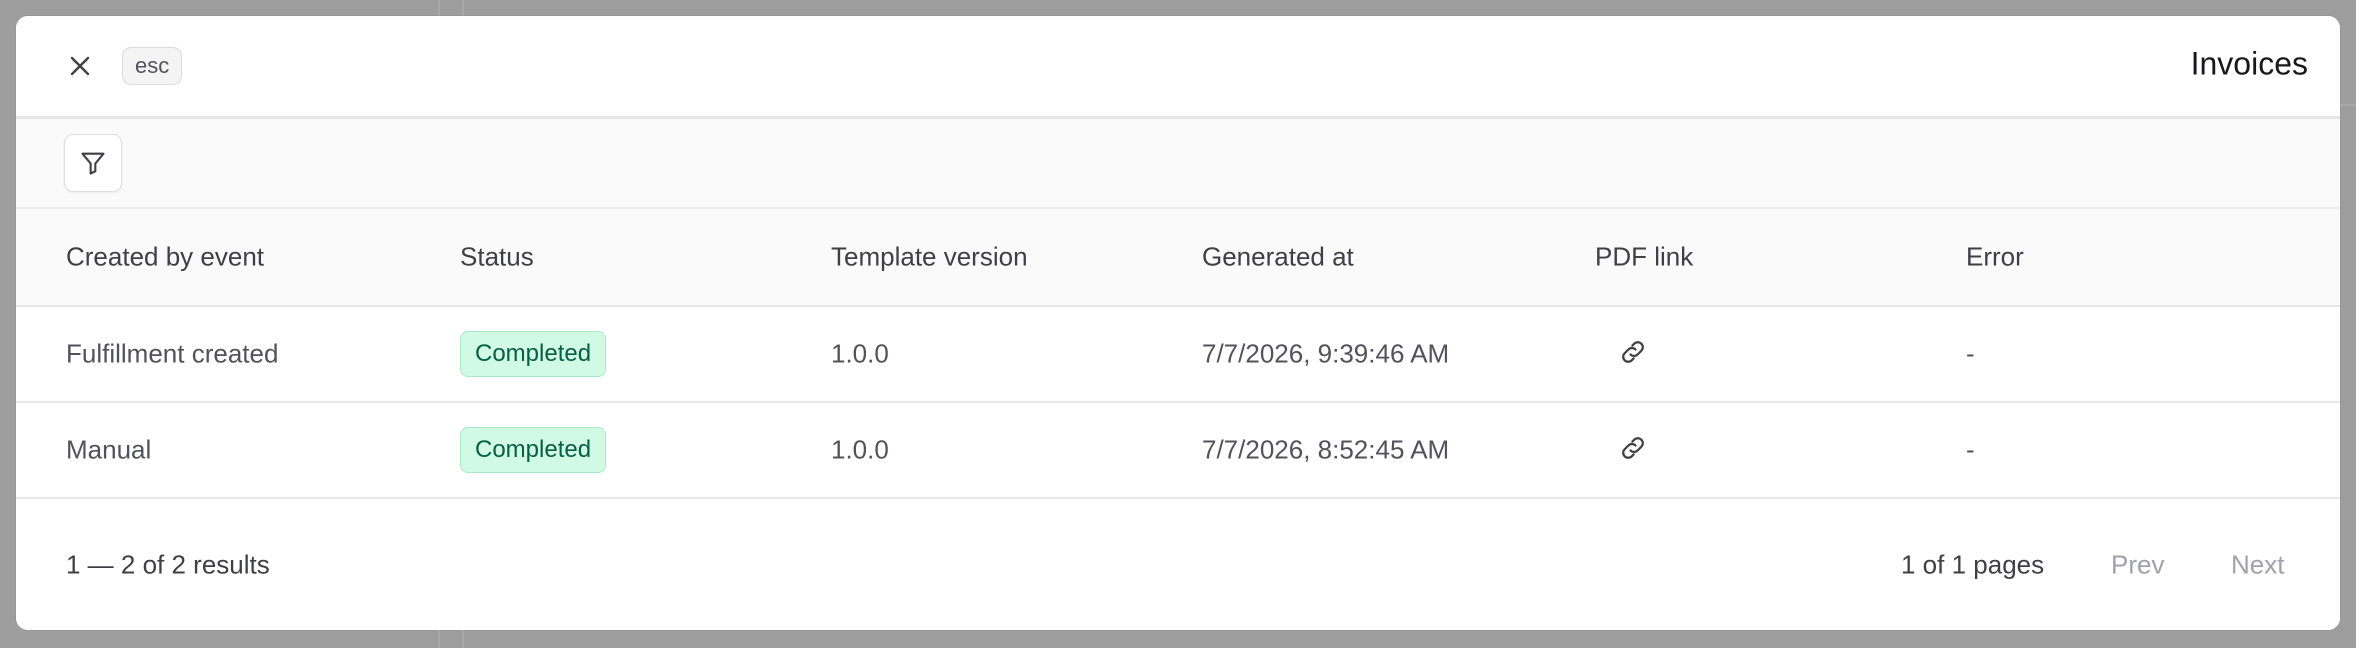  I want to click on column-header-template-version: Template version, so click(929, 257).